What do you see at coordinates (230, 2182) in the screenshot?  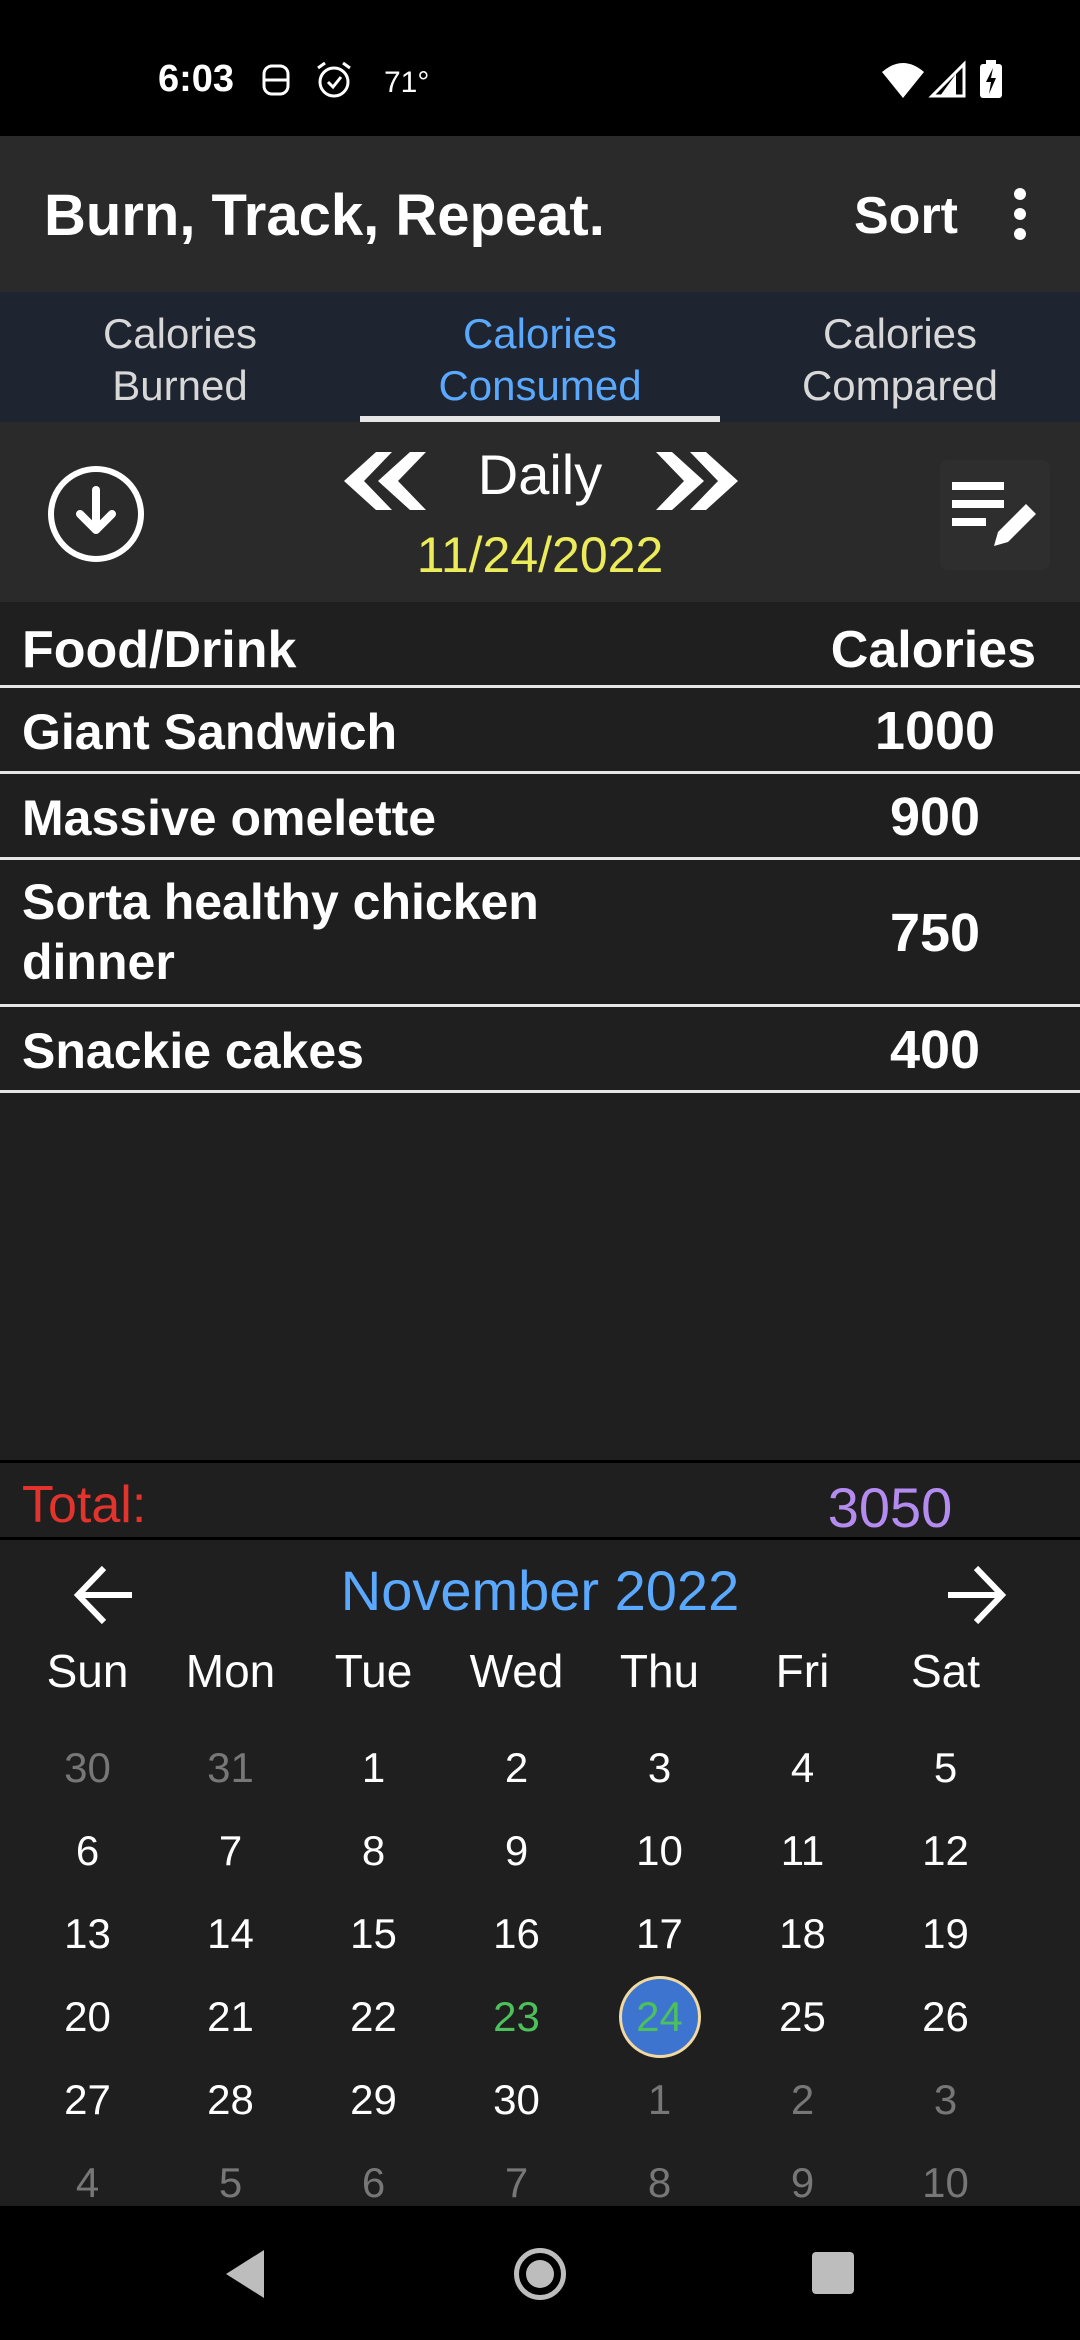 I see `calendar-day-number: 5` at bounding box center [230, 2182].